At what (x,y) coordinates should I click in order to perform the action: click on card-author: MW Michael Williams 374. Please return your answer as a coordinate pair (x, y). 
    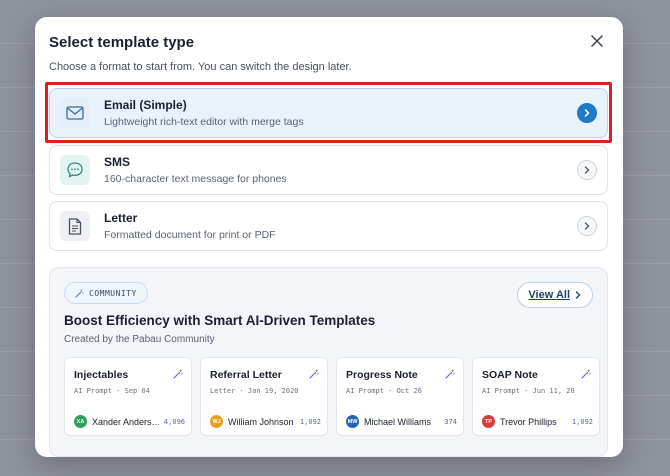
    Looking at the image, I should click on (401, 421).